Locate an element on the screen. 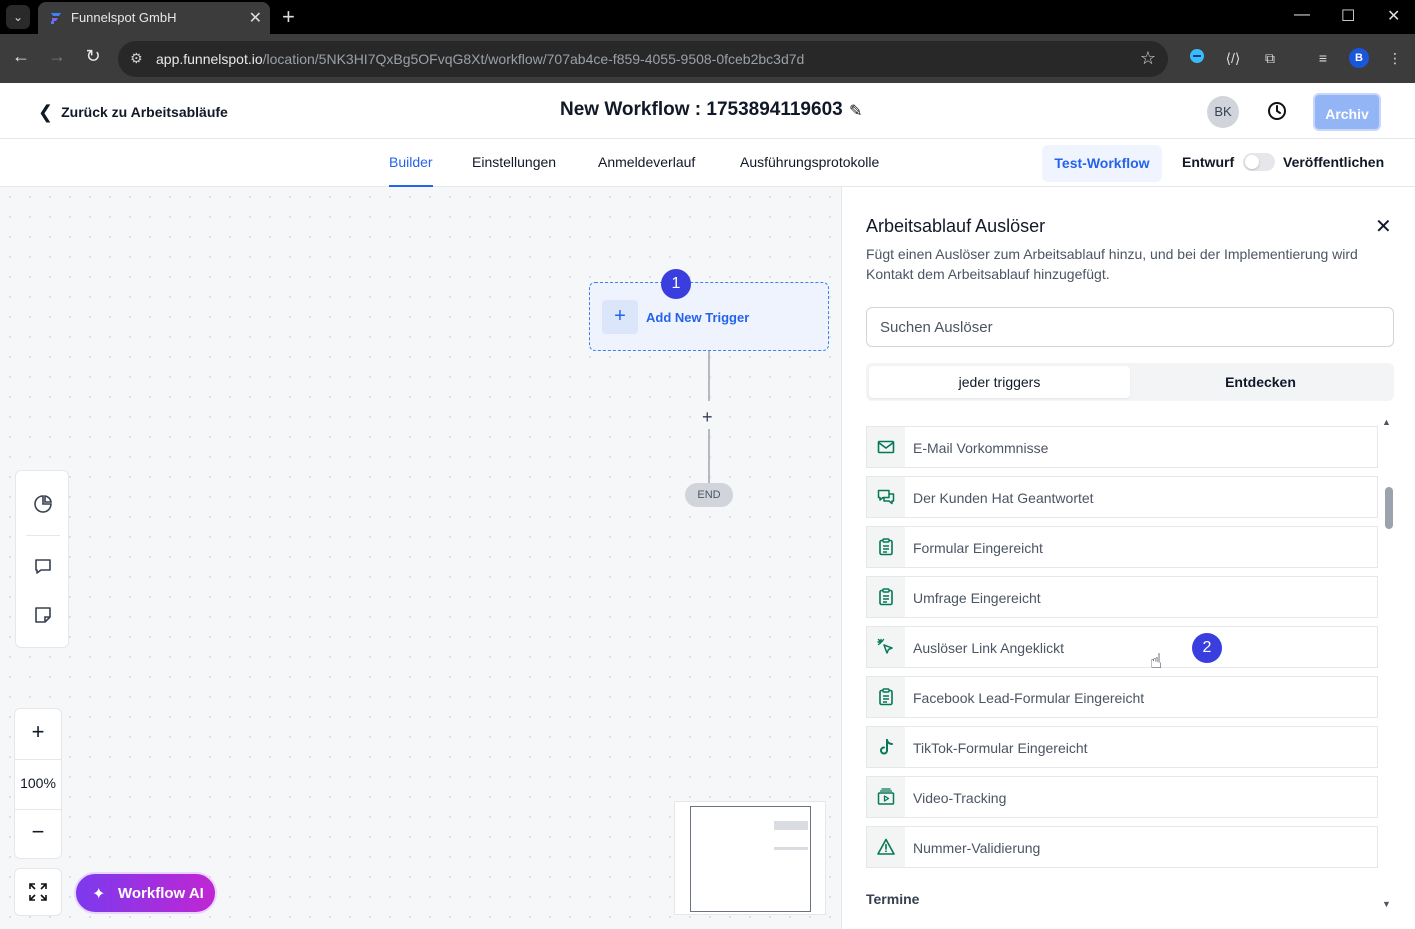 This screenshot has width=1415, height=929. tab-execution-logs: Ausführungsprotokolle is located at coordinates (809, 162).